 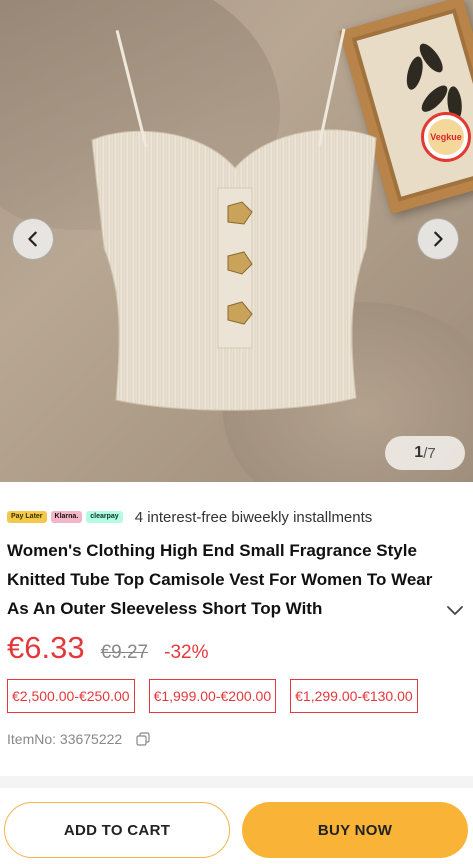 I want to click on brand-badge: Vegkue, so click(x=446, y=137).